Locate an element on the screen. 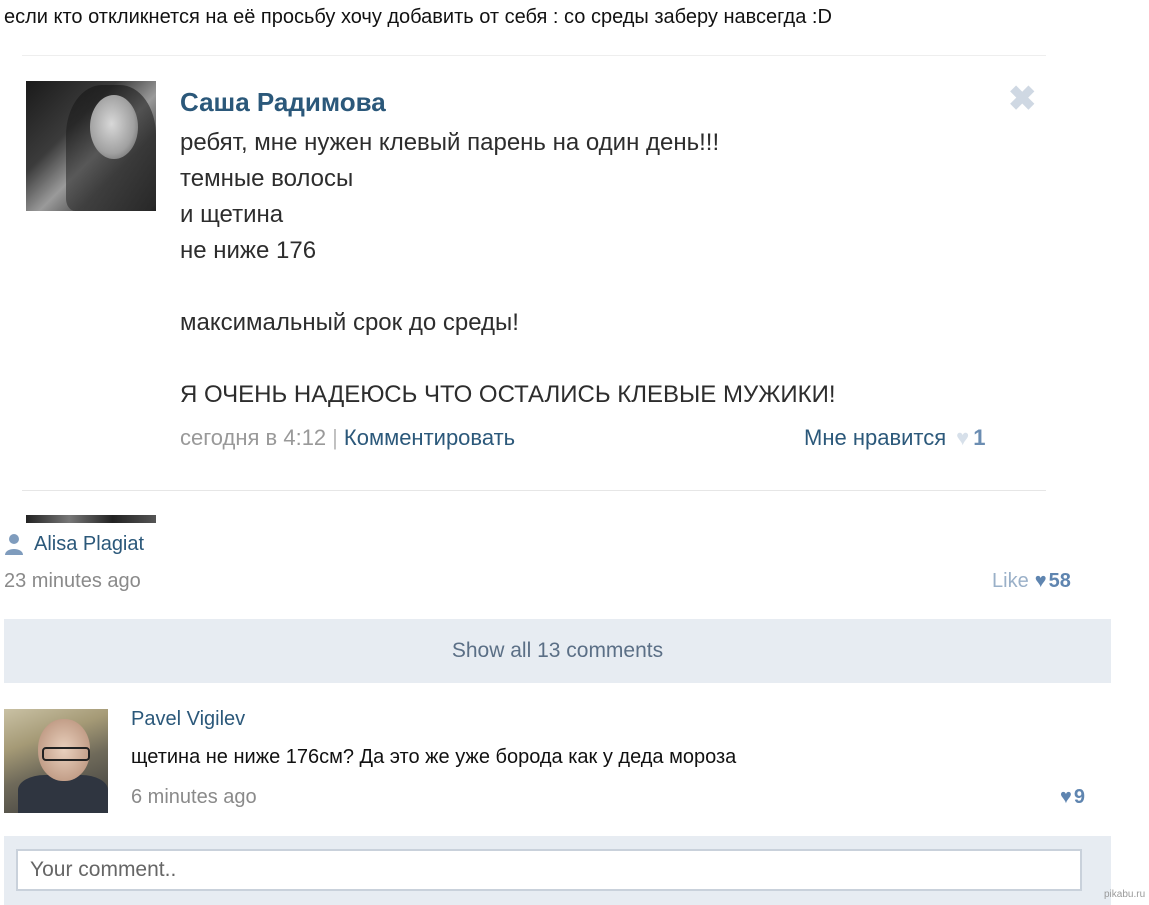 Image resolution: width=1149 pixels, height=905 pixels. embedded-like-label: Мне нравится is located at coordinates (875, 437).